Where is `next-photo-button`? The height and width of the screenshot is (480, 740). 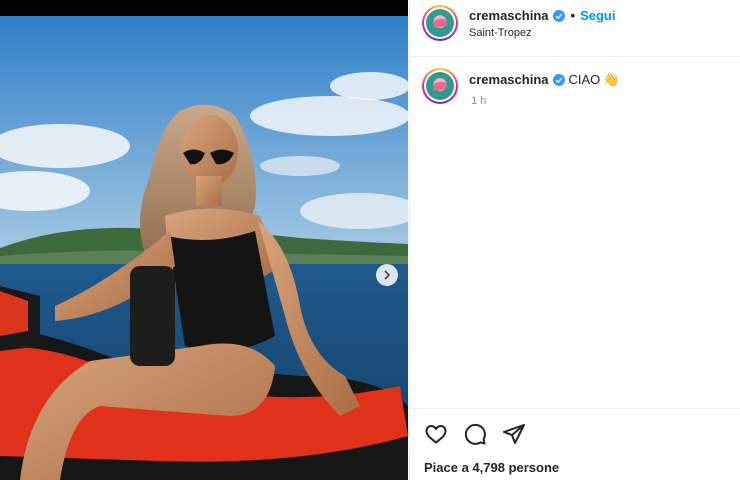
next-photo-button is located at coordinates (387, 275).